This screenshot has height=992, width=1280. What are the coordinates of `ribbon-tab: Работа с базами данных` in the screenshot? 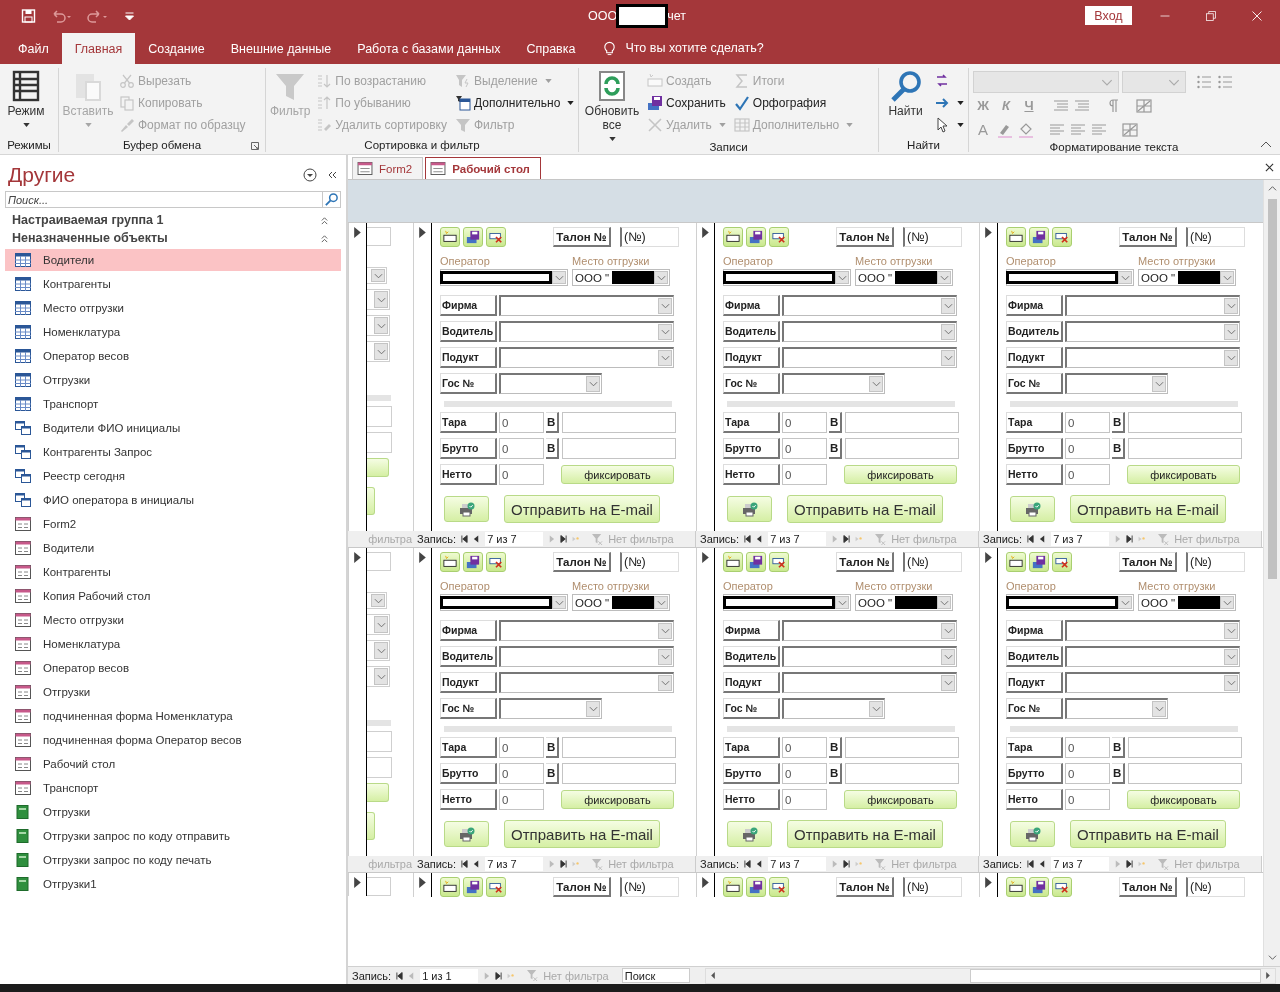 It's located at (429, 48).